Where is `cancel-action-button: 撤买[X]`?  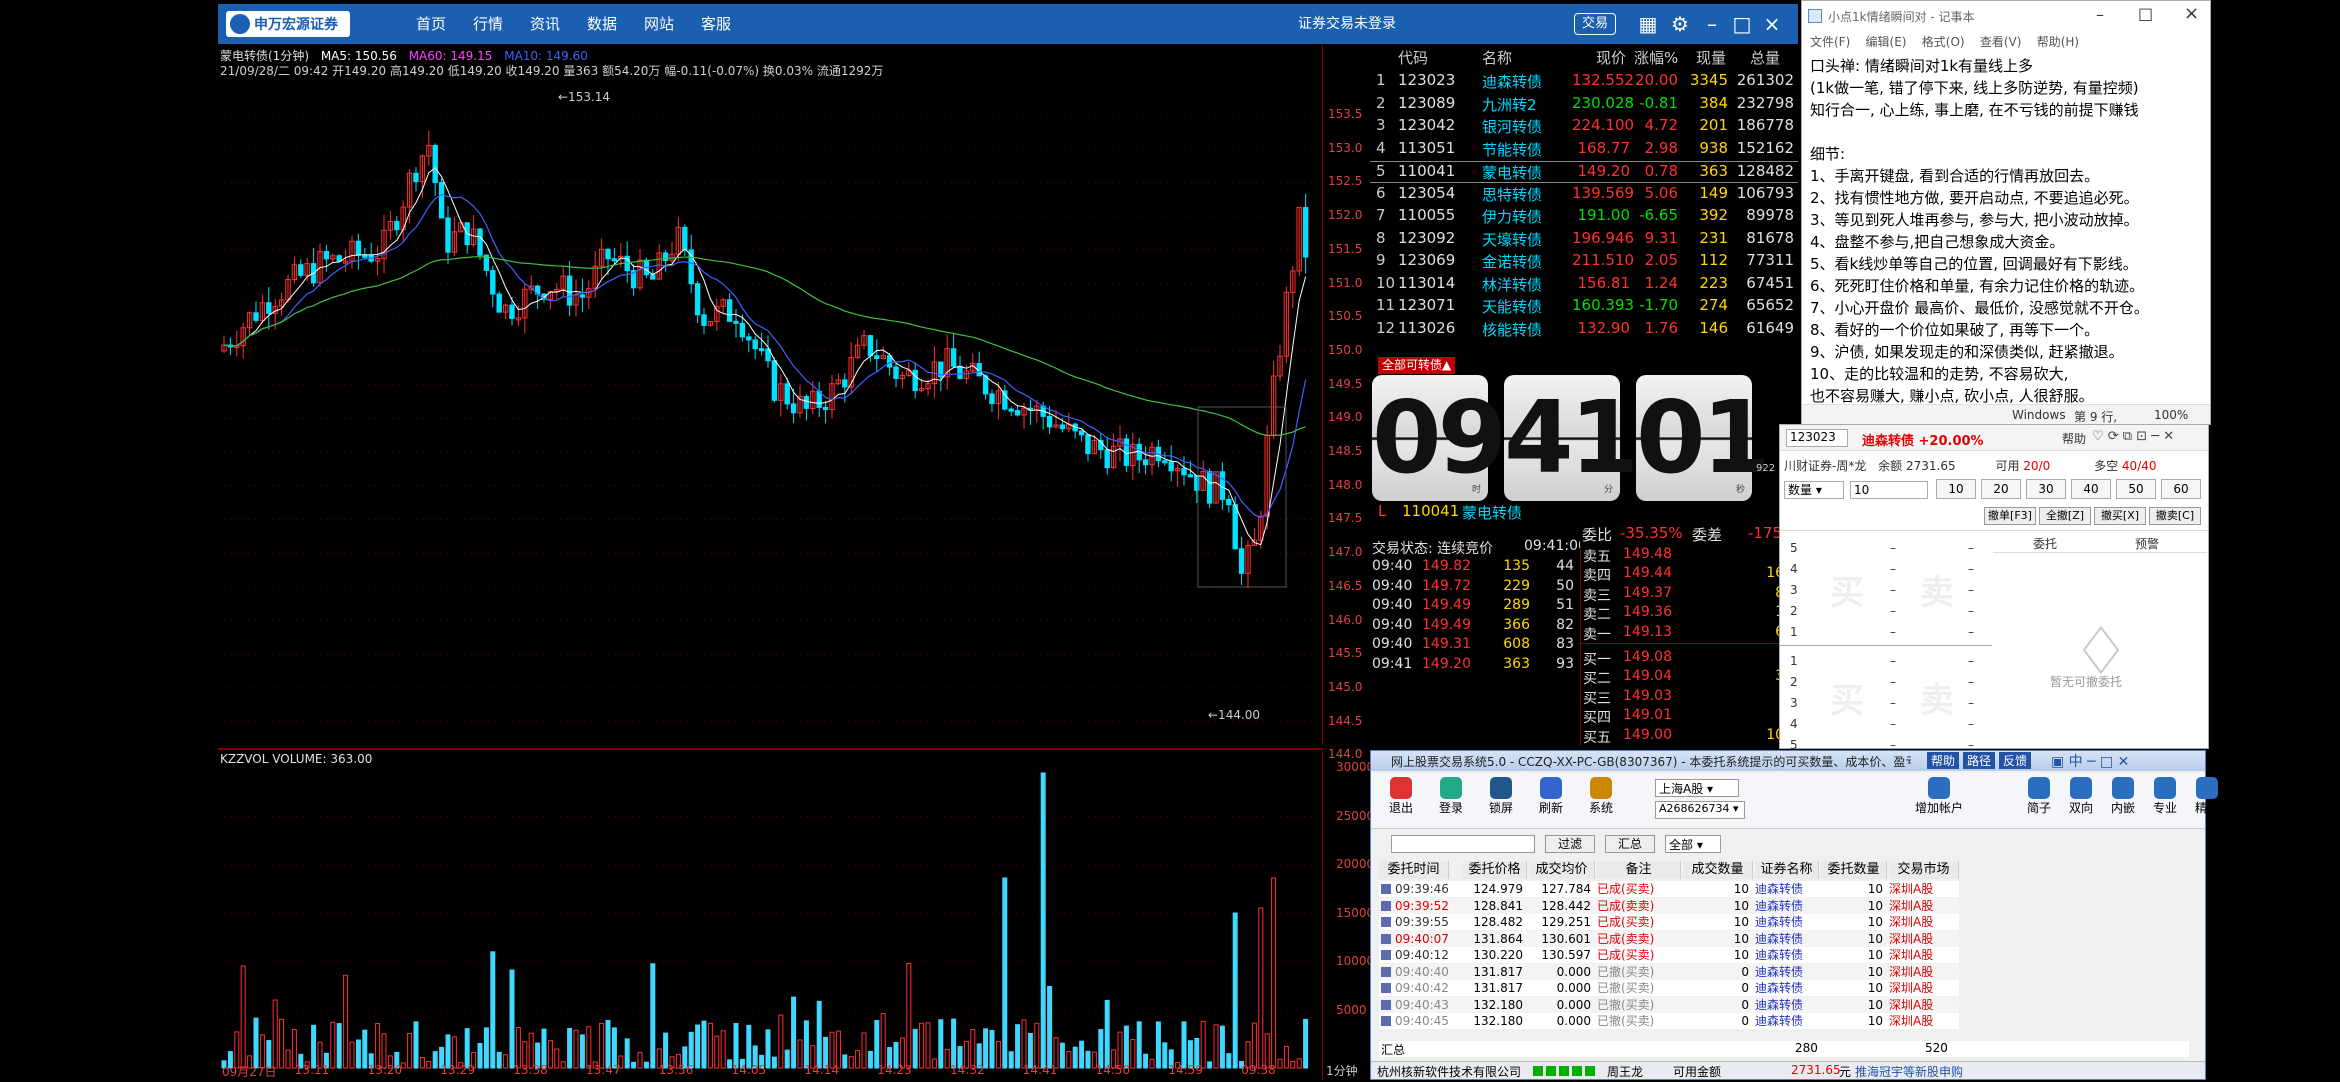
cancel-action-button: 撤买[X] is located at coordinates (2120, 516).